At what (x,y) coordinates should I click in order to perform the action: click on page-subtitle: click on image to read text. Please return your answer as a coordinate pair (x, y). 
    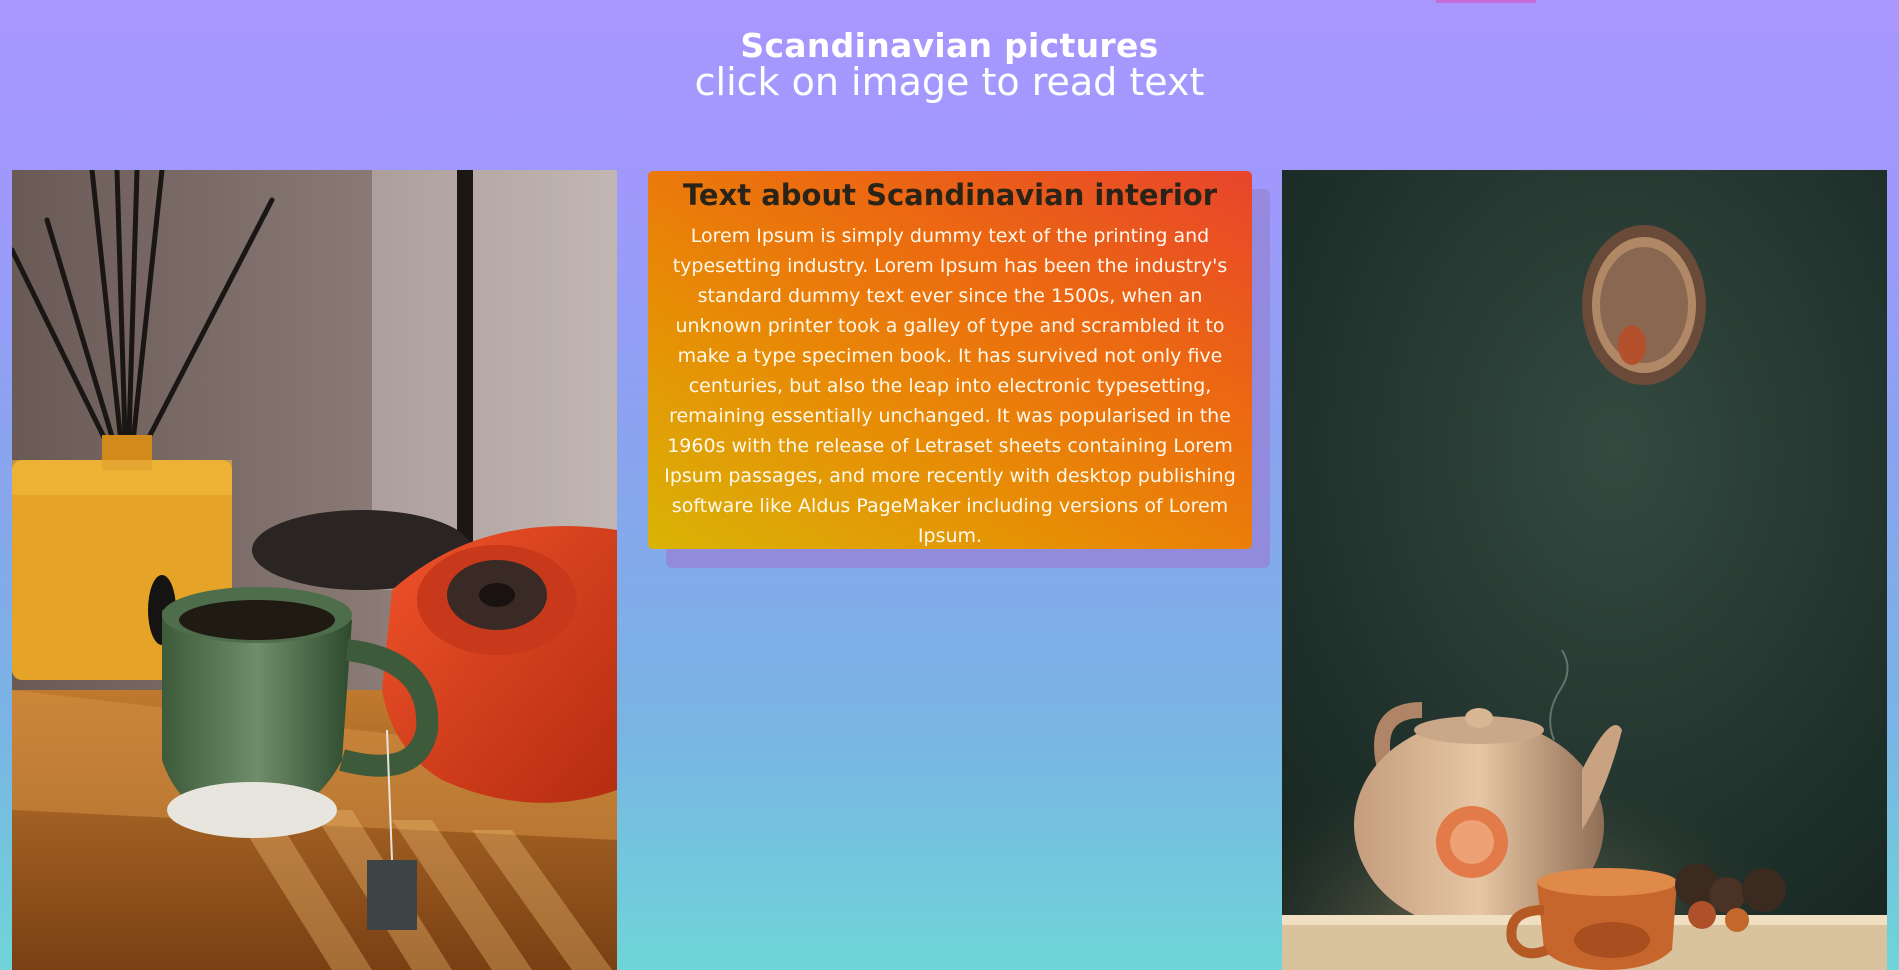
    Looking at the image, I should click on (949, 82).